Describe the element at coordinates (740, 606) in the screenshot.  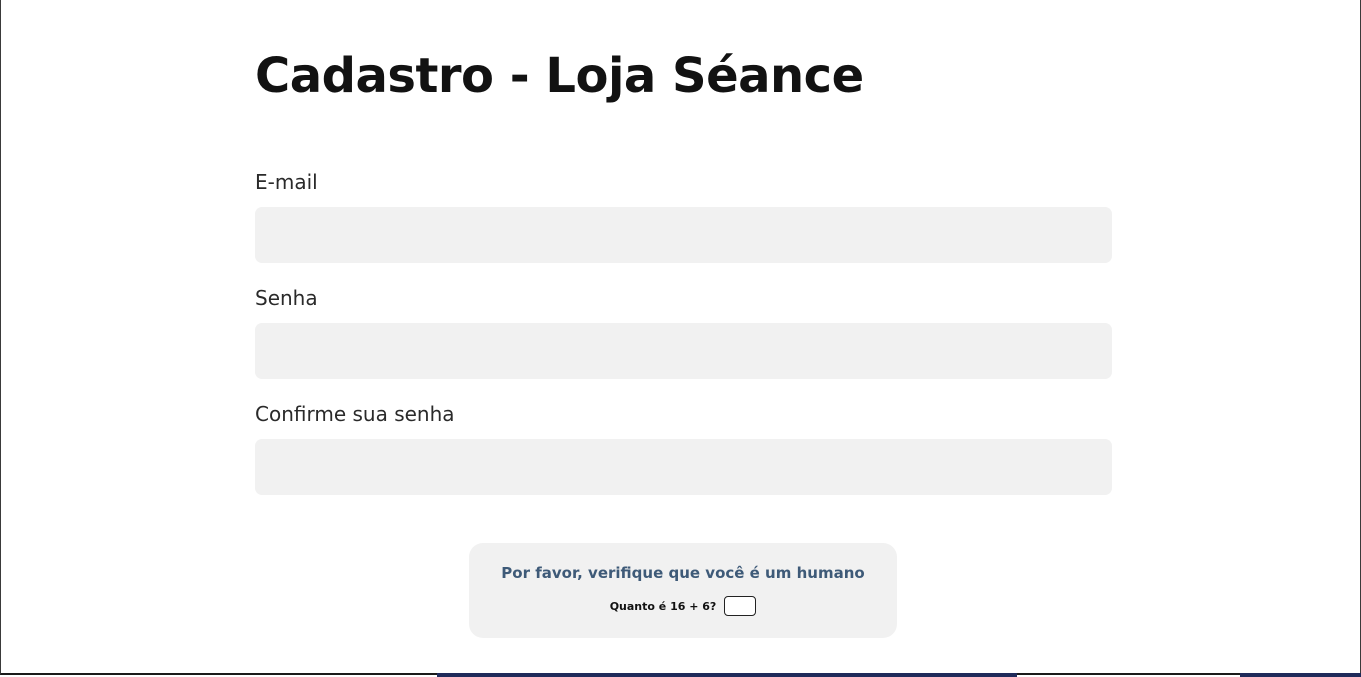
I see `captcha-answer-input` at that location.